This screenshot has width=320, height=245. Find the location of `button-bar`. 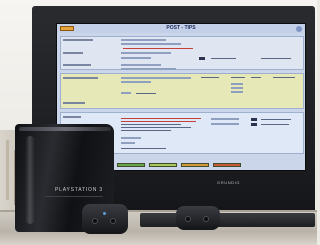

button-bar is located at coordinates (182, 165).